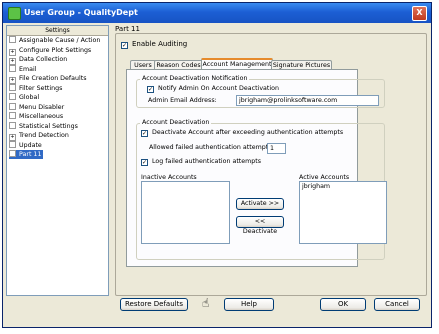 This screenshot has height=334, width=439. I want to click on tree-item-label: Trend Detection, so click(44, 135).